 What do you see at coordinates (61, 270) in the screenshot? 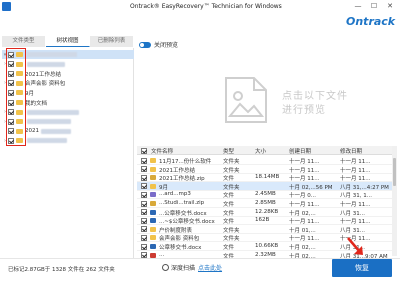
I see `status-text: 已标记2.87GB于 1328 文件在 262 文件夹` at bounding box center [61, 270].